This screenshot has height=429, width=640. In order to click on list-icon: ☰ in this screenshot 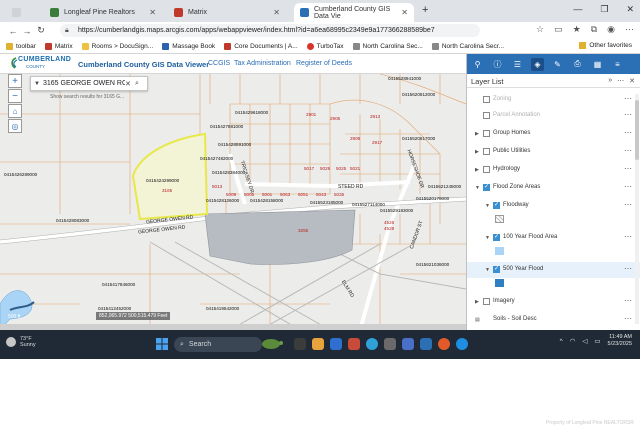, I will do `click(517, 64)`.